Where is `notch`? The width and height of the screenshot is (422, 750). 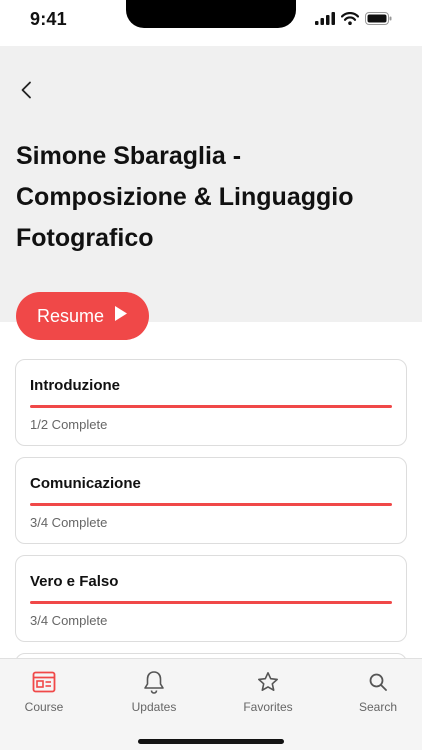 notch is located at coordinates (211, 14).